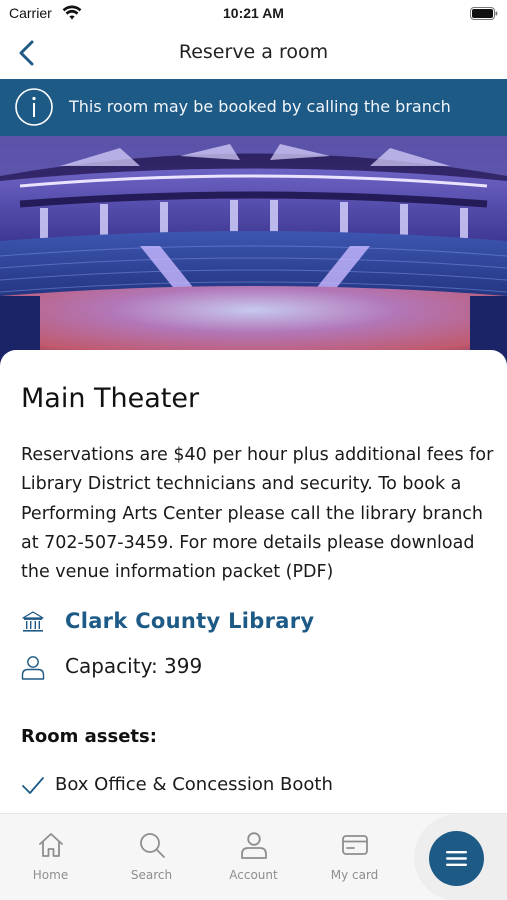 The width and height of the screenshot is (507, 900). What do you see at coordinates (134, 666) in the screenshot?
I see `capacity-text: Capacity: 399` at bounding box center [134, 666].